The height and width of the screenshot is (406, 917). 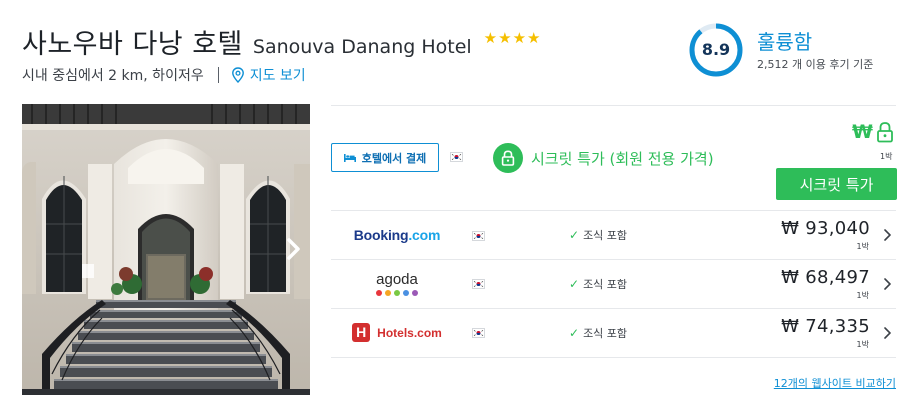 I want to click on view-map-label: 지도 보기, so click(x=277, y=76).